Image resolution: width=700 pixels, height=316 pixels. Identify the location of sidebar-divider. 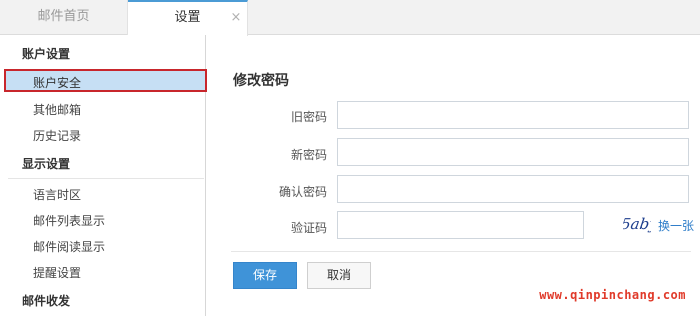
(106, 178).